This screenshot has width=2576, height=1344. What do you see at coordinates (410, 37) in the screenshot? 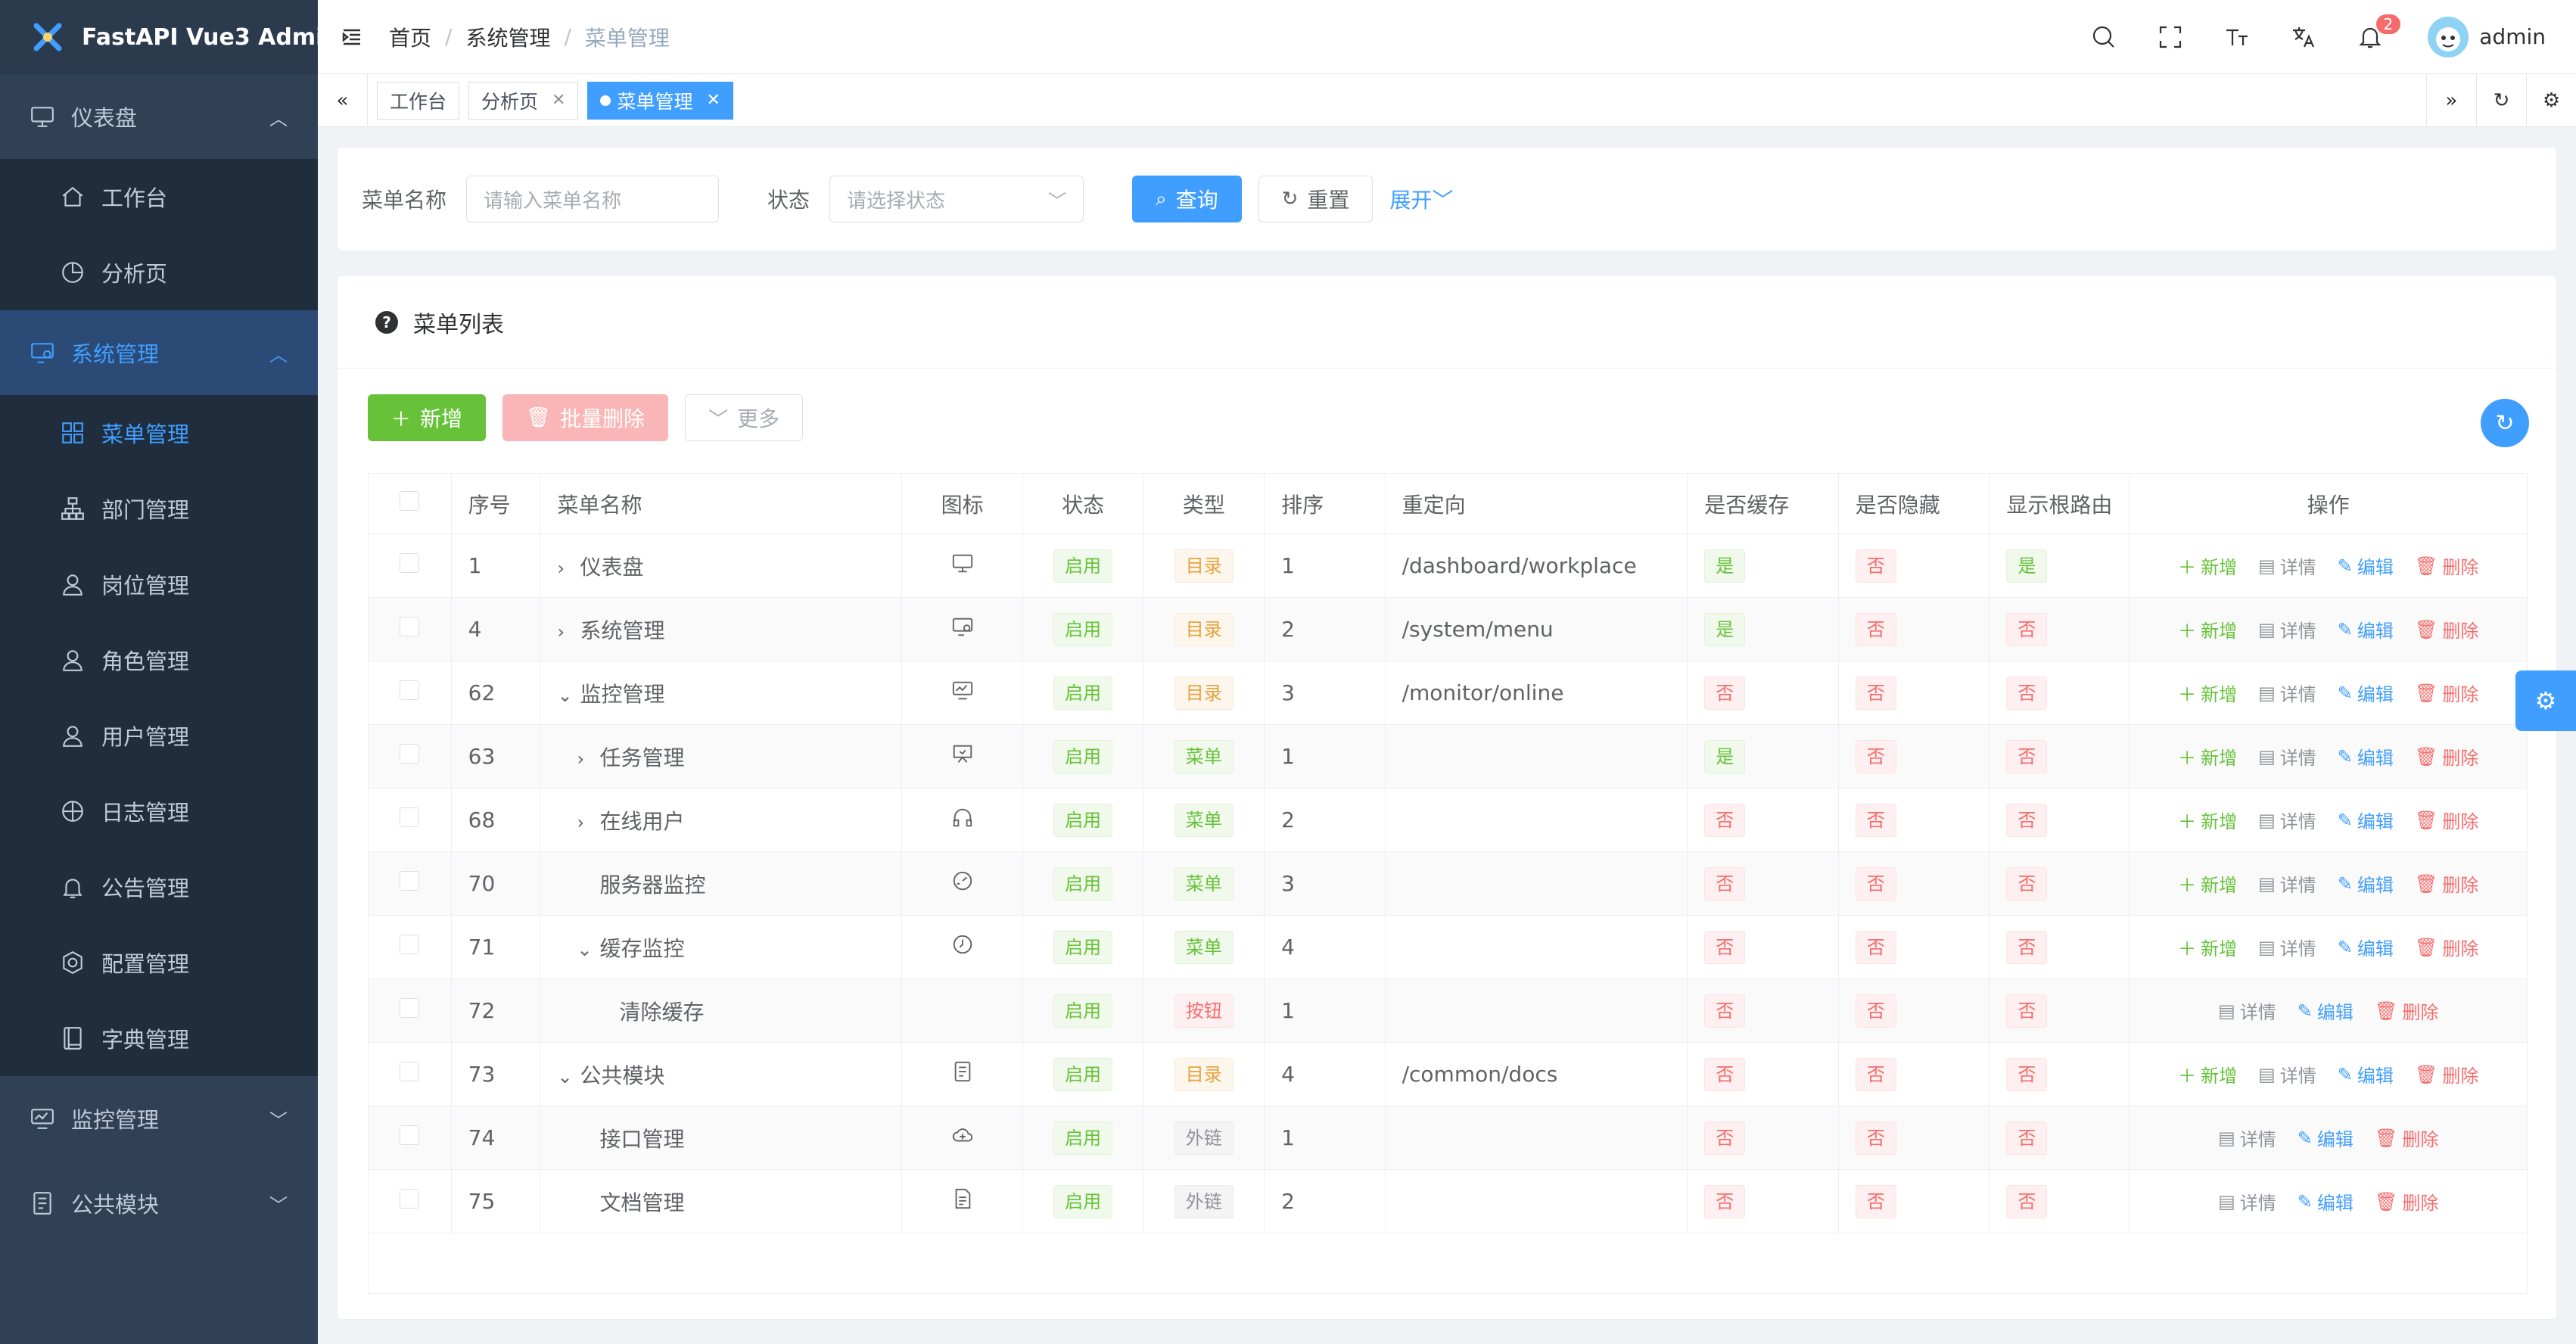
I see `breadcrumb-home: 首页` at bounding box center [410, 37].